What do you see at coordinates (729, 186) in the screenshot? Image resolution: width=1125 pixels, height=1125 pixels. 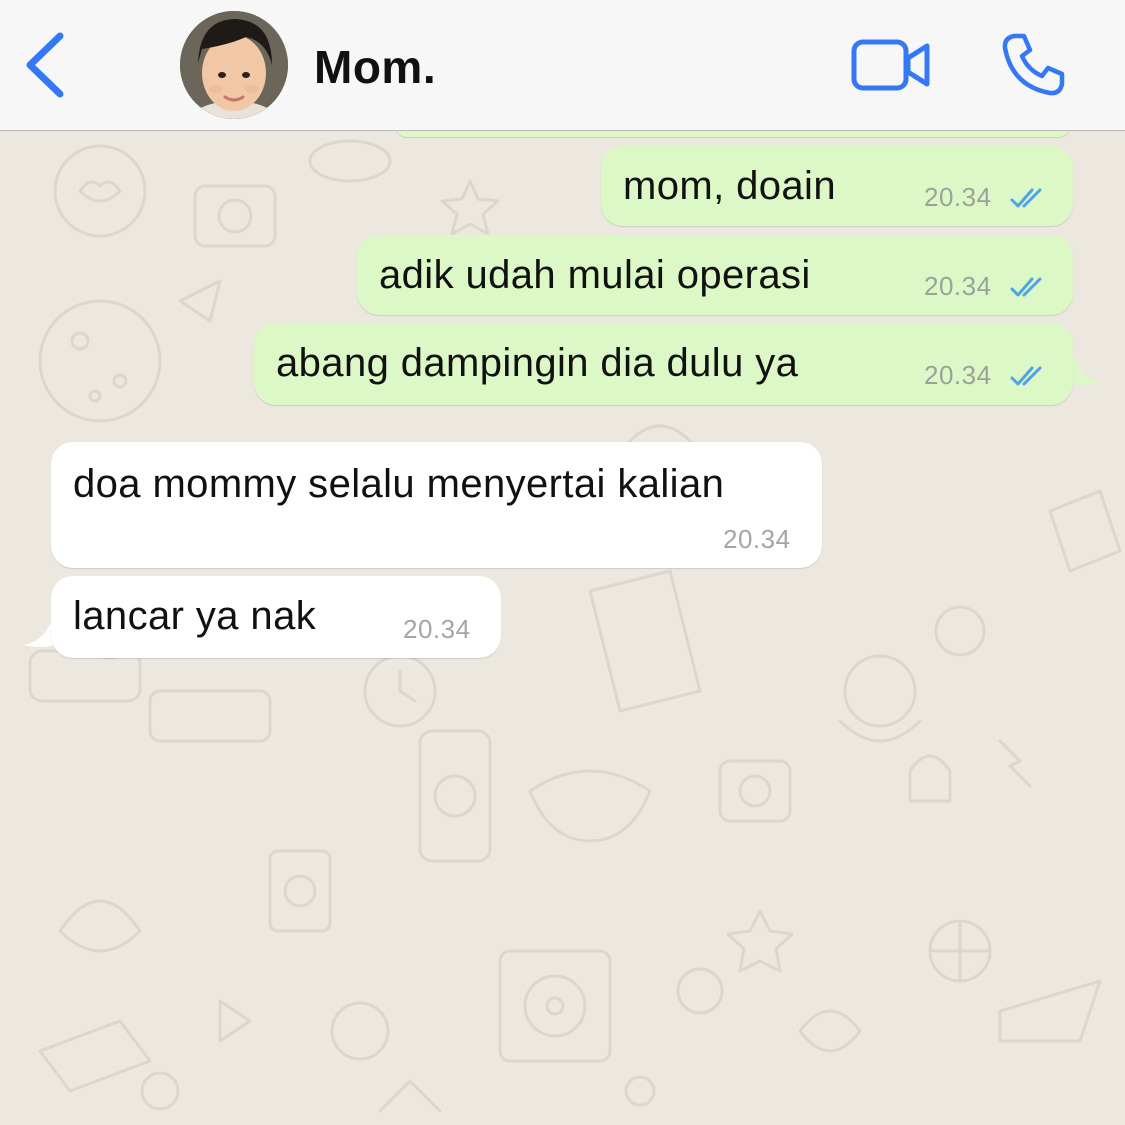 I see `message-text: mom, doain` at bounding box center [729, 186].